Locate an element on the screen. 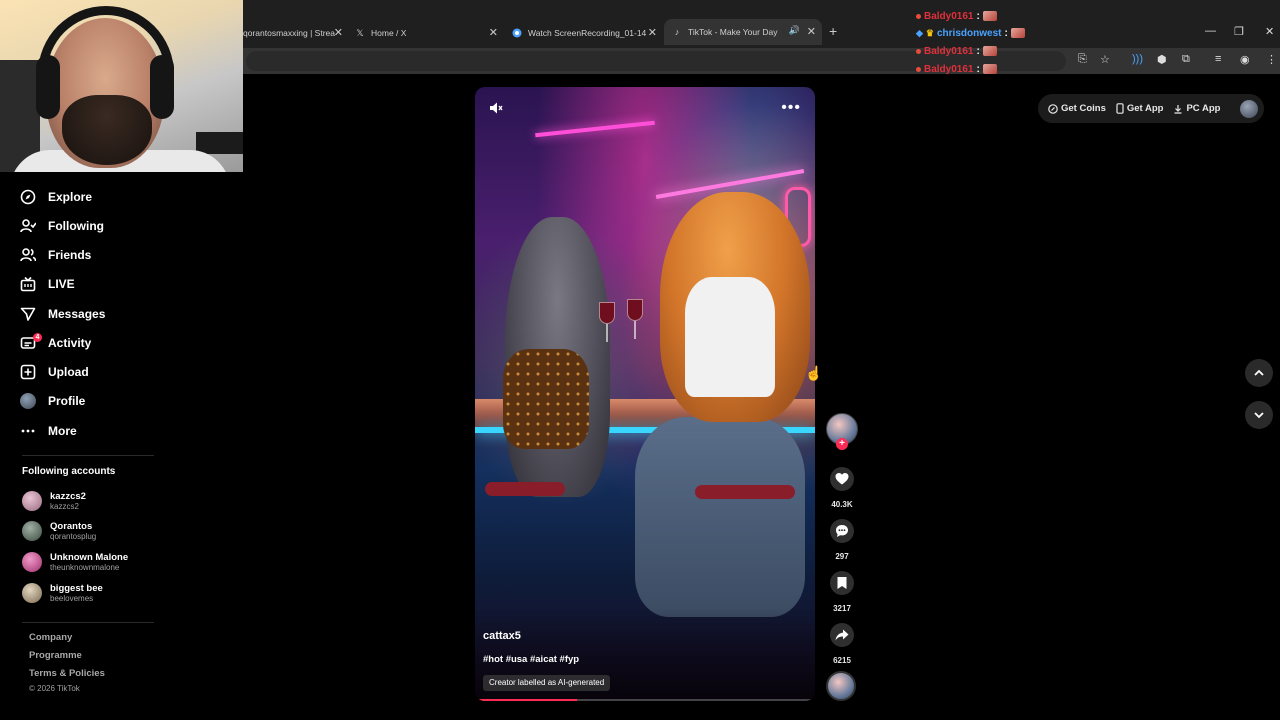 The width and height of the screenshot is (1280, 720). phone-icon is located at coordinates (1120, 108).